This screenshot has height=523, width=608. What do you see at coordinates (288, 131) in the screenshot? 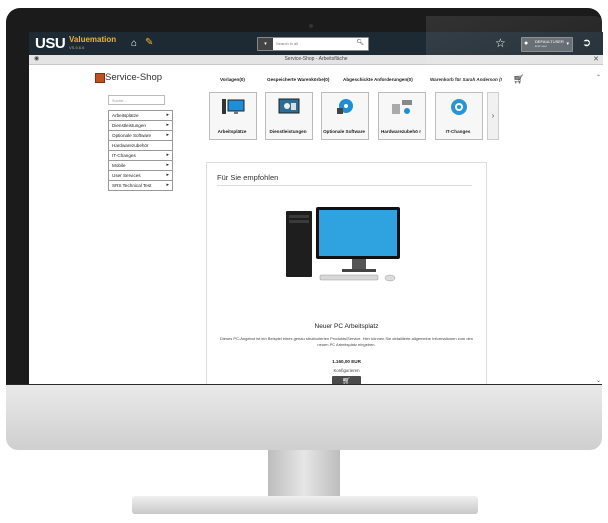
I see `tile-label: Dienstleistungen` at bounding box center [288, 131].